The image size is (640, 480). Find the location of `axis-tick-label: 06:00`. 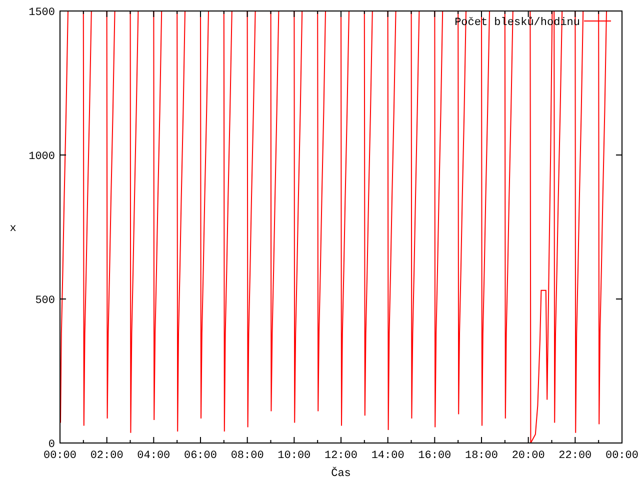

axis-tick-label: 06:00 is located at coordinates (200, 456).